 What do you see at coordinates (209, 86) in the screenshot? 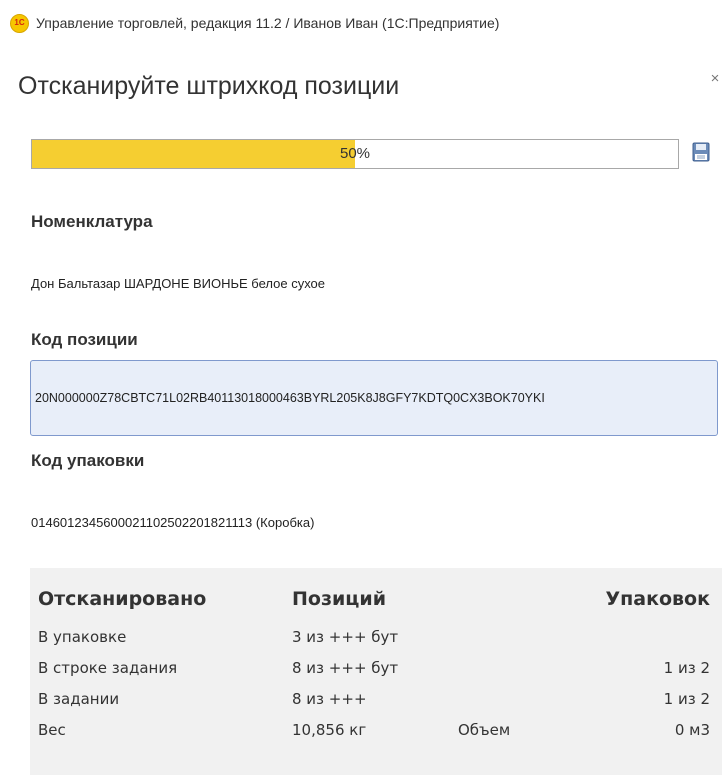
I see `form-title: Отсканируйте штрихкод позиции` at bounding box center [209, 86].